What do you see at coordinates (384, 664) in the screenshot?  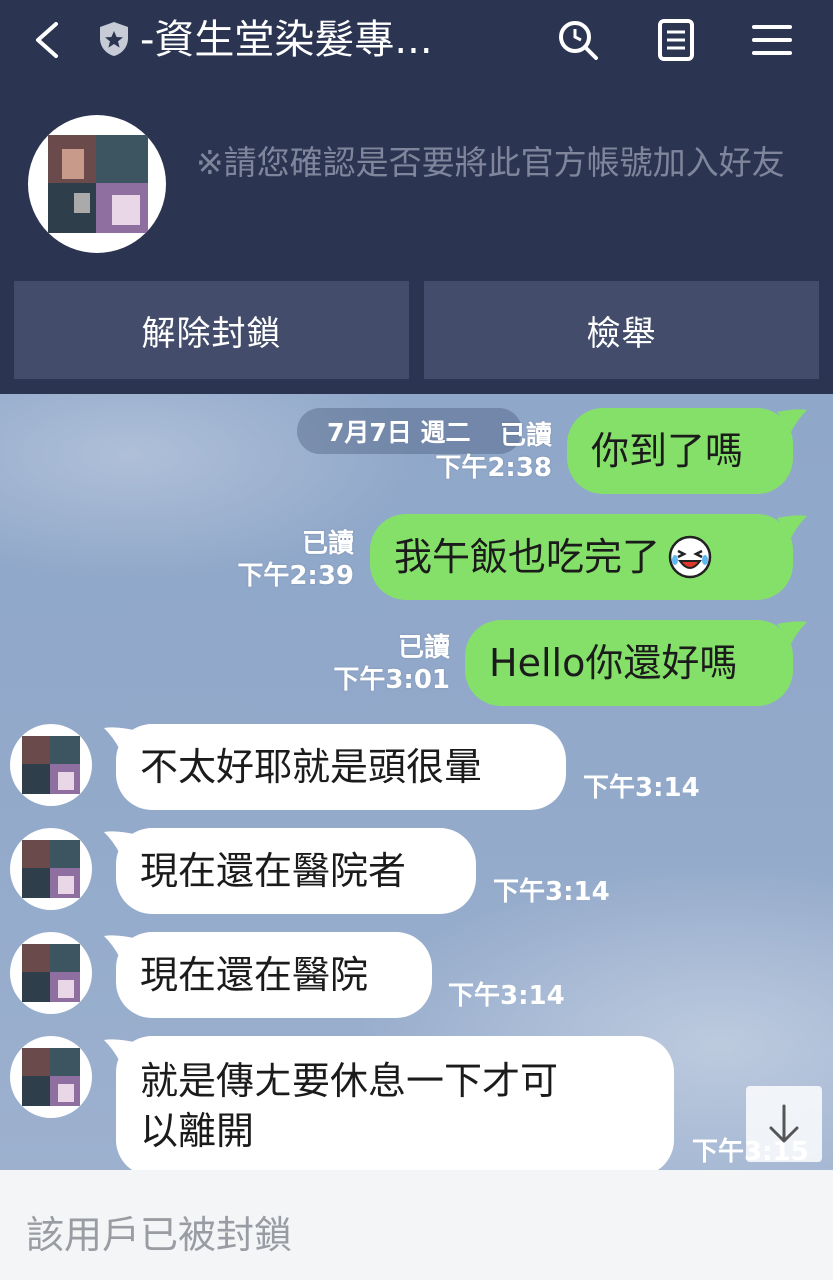 I see `message-meta: 已讀 下午3:01` at bounding box center [384, 664].